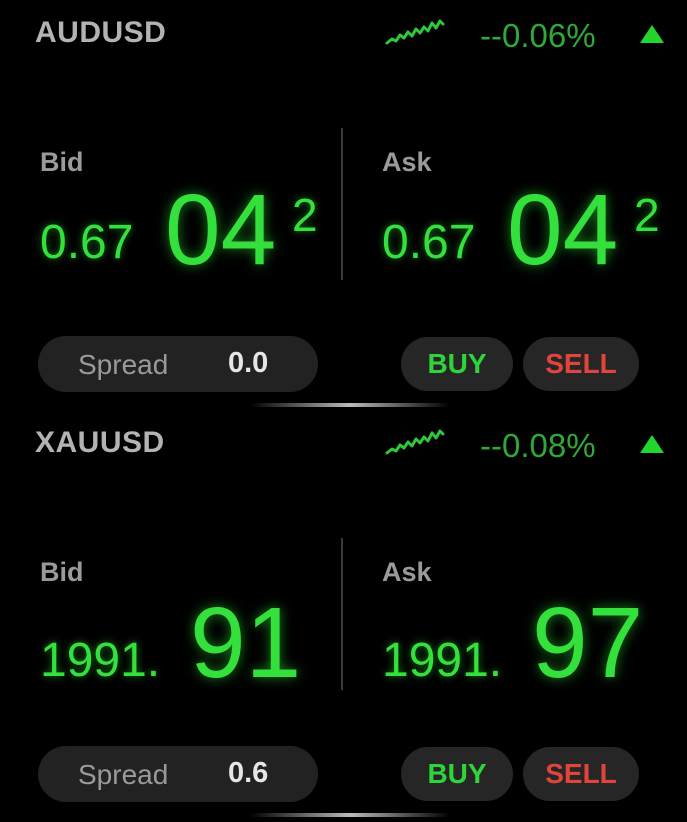 The height and width of the screenshot is (822, 687). Describe the element at coordinates (588, 643) in the screenshot. I see `ask-price-big: 97` at that location.